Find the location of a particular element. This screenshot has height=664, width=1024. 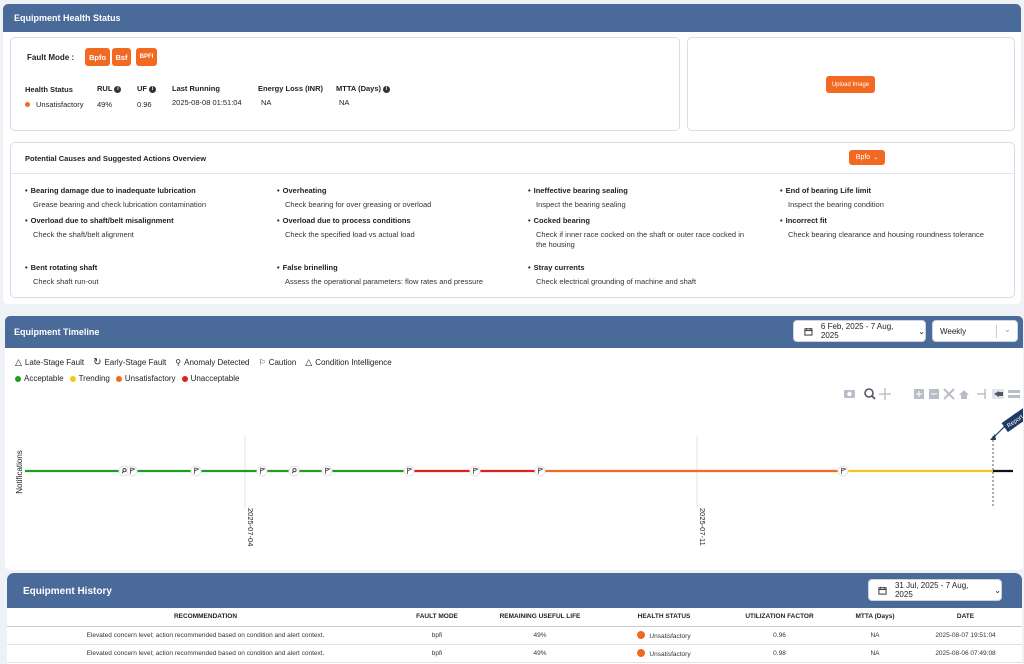

legend-trending: Trending is located at coordinates (94, 378).